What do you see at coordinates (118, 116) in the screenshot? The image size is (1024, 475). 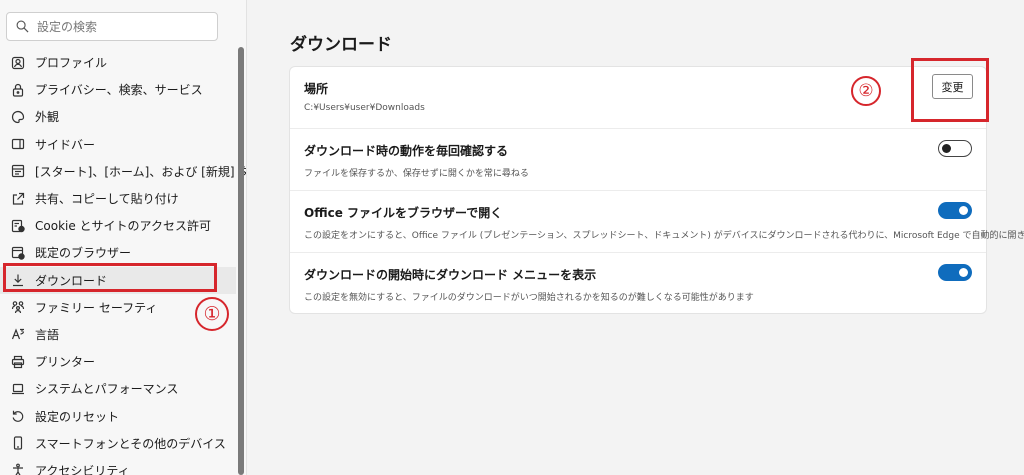 I see `sidebar-item-appearance: 外観` at bounding box center [118, 116].